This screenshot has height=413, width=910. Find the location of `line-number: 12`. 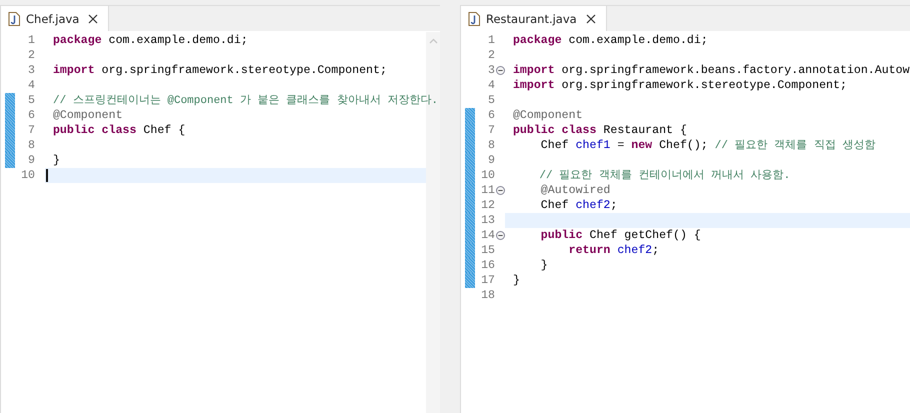

line-number: 12 is located at coordinates (487, 205).